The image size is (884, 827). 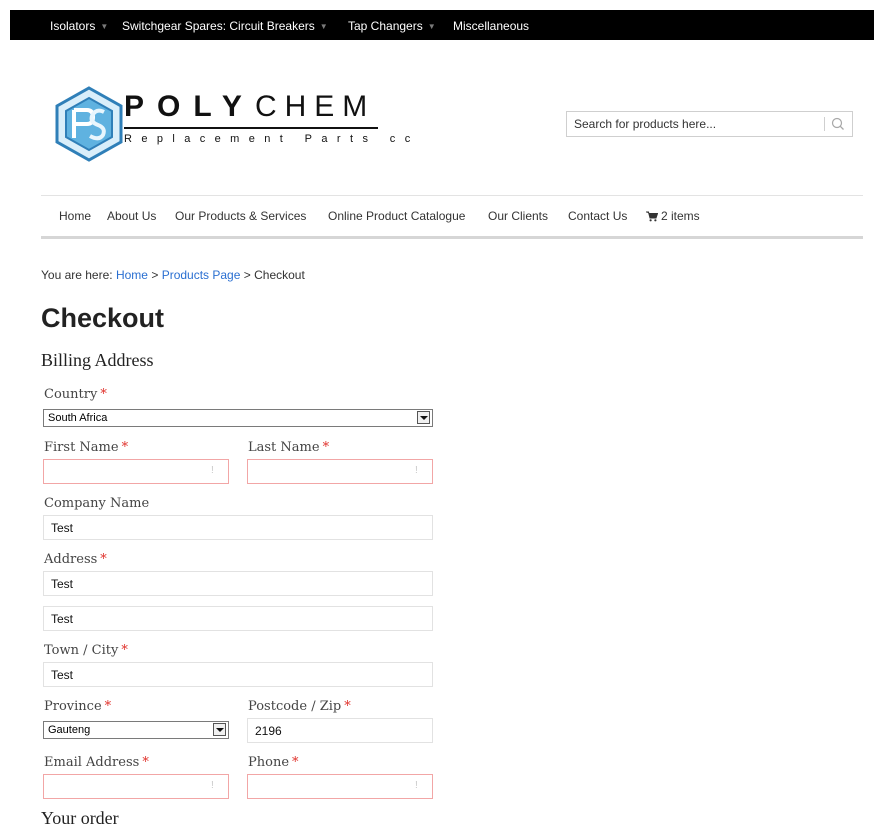 I want to click on phone-input, so click(x=340, y=786).